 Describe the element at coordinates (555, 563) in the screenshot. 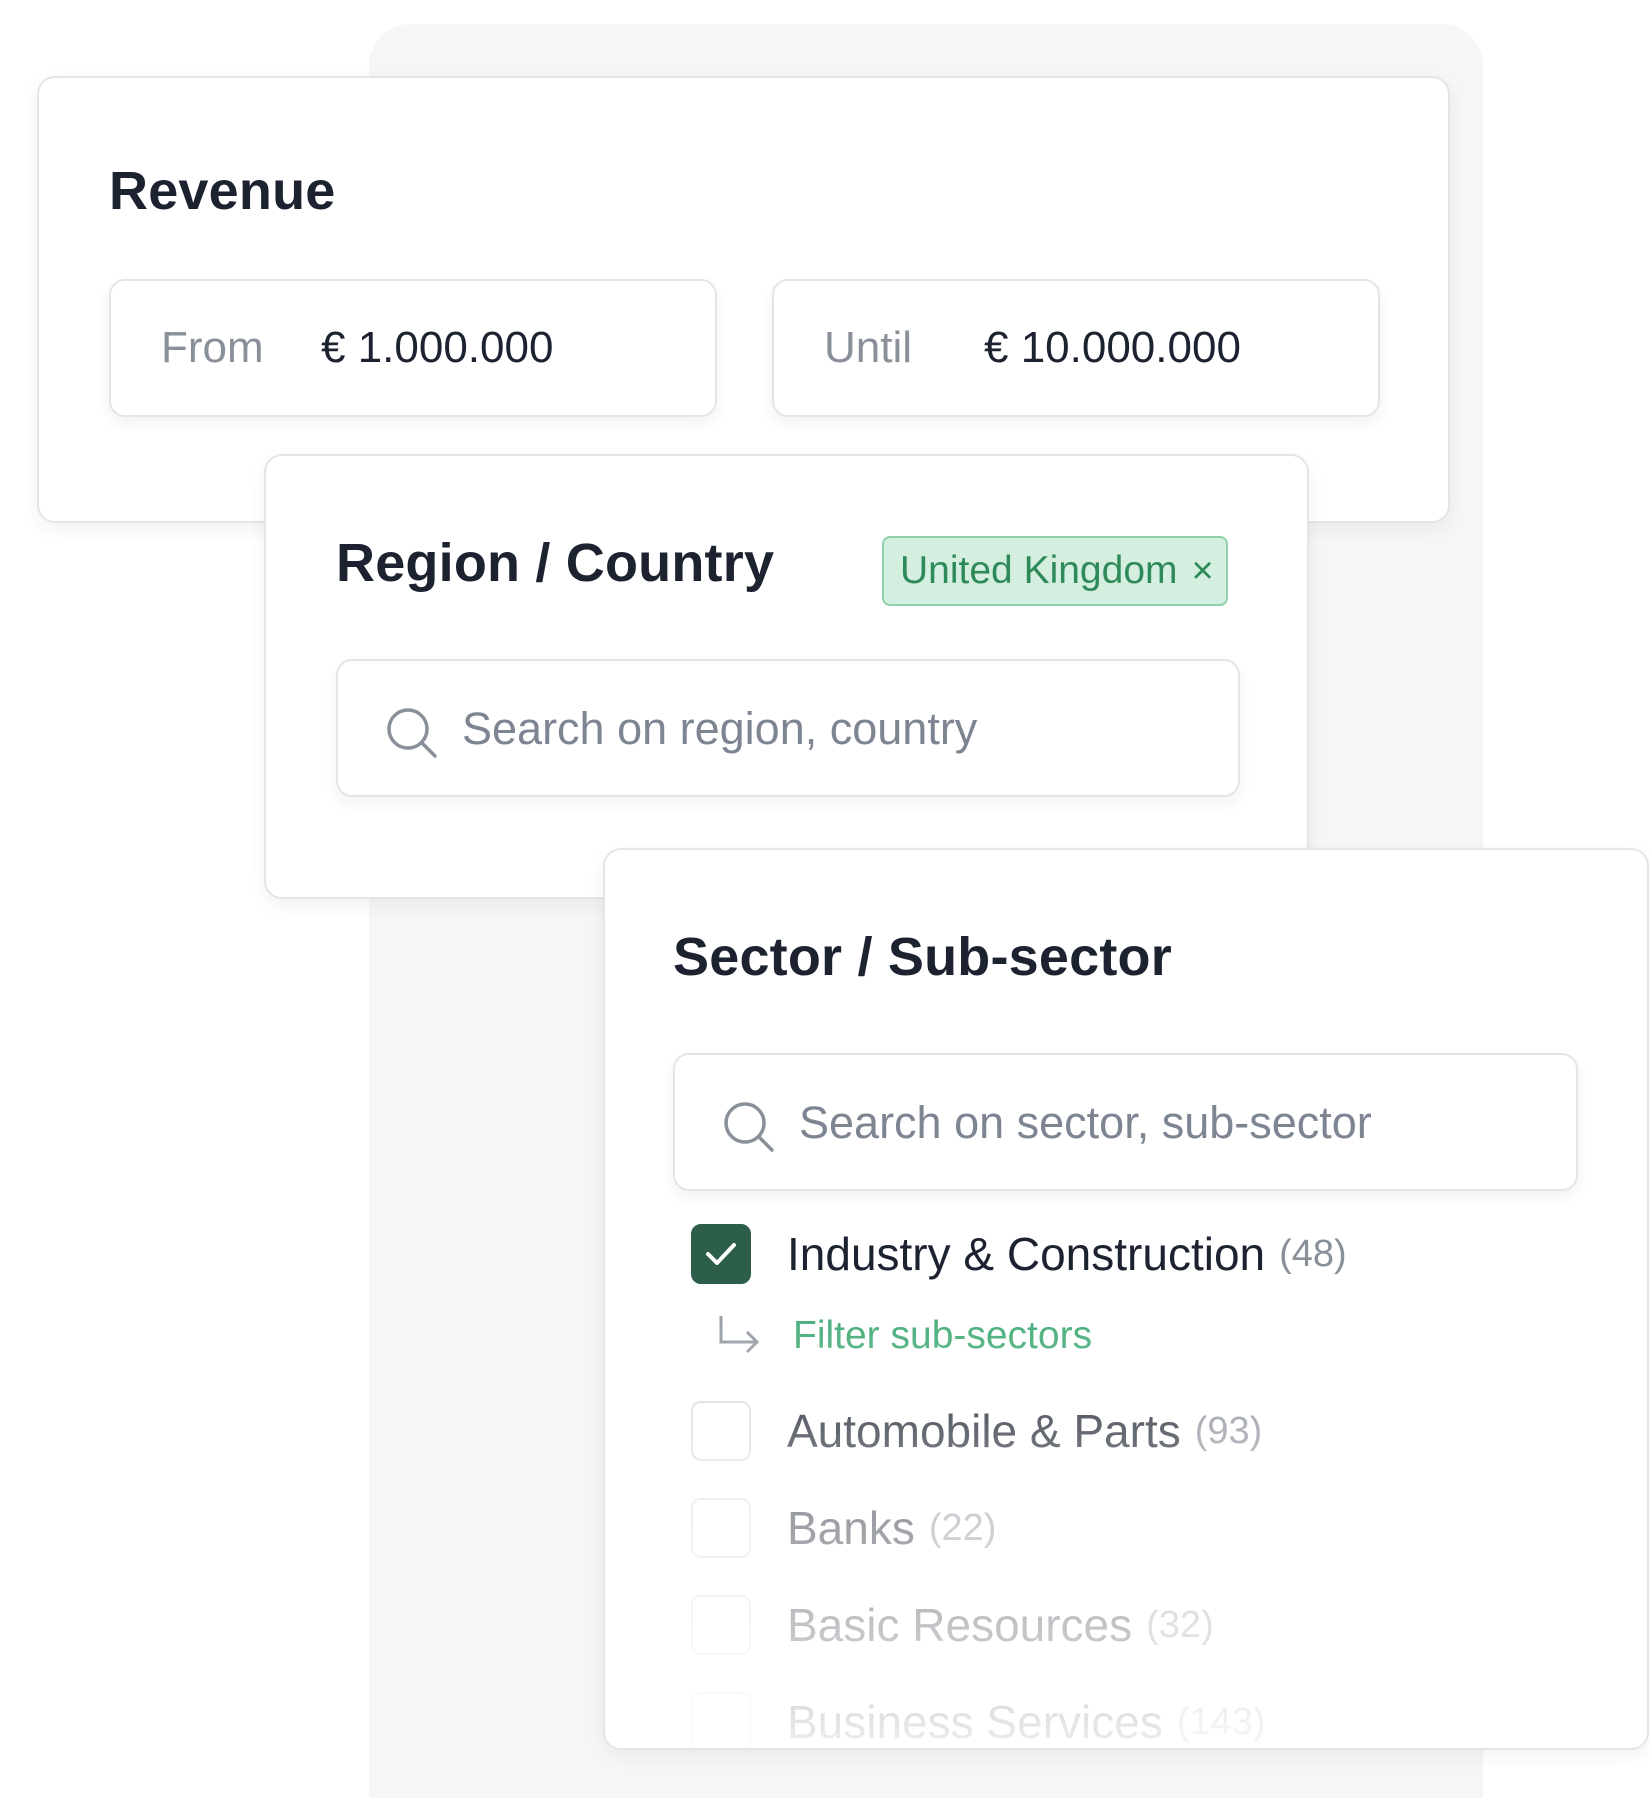

I see `region-title: Region / Country` at that location.